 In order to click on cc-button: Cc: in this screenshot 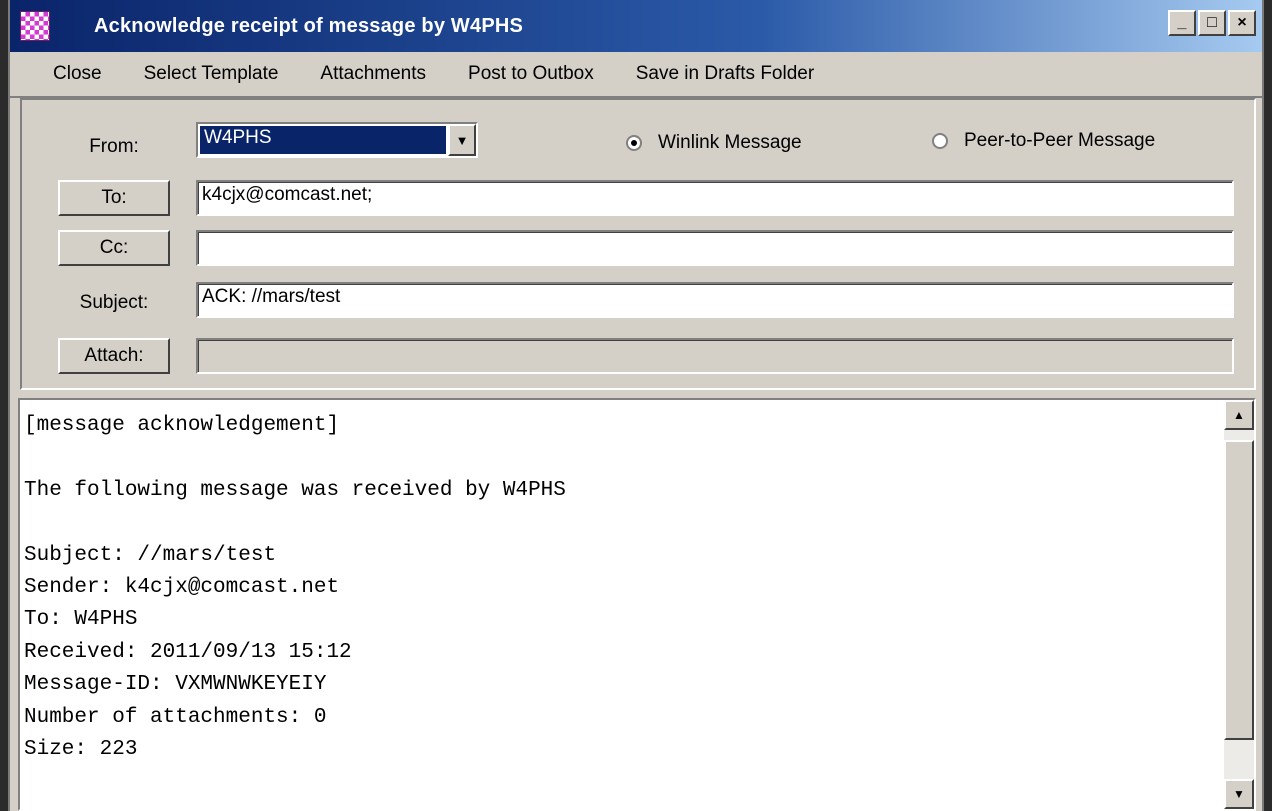, I will do `click(114, 248)`.